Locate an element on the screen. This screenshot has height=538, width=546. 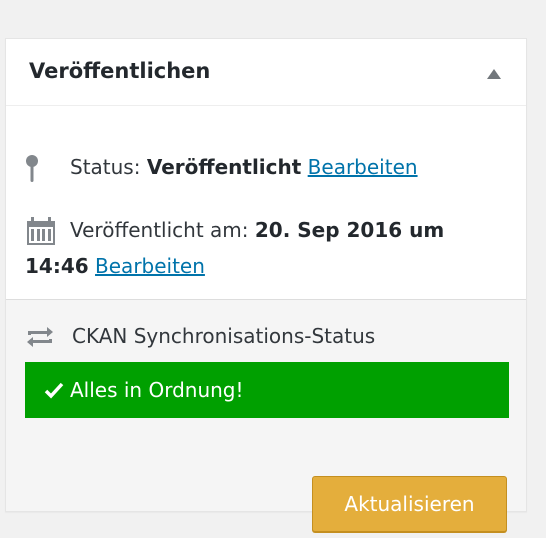
publish-box-header: Veröffentlichen is located at coordinates (266, 72).